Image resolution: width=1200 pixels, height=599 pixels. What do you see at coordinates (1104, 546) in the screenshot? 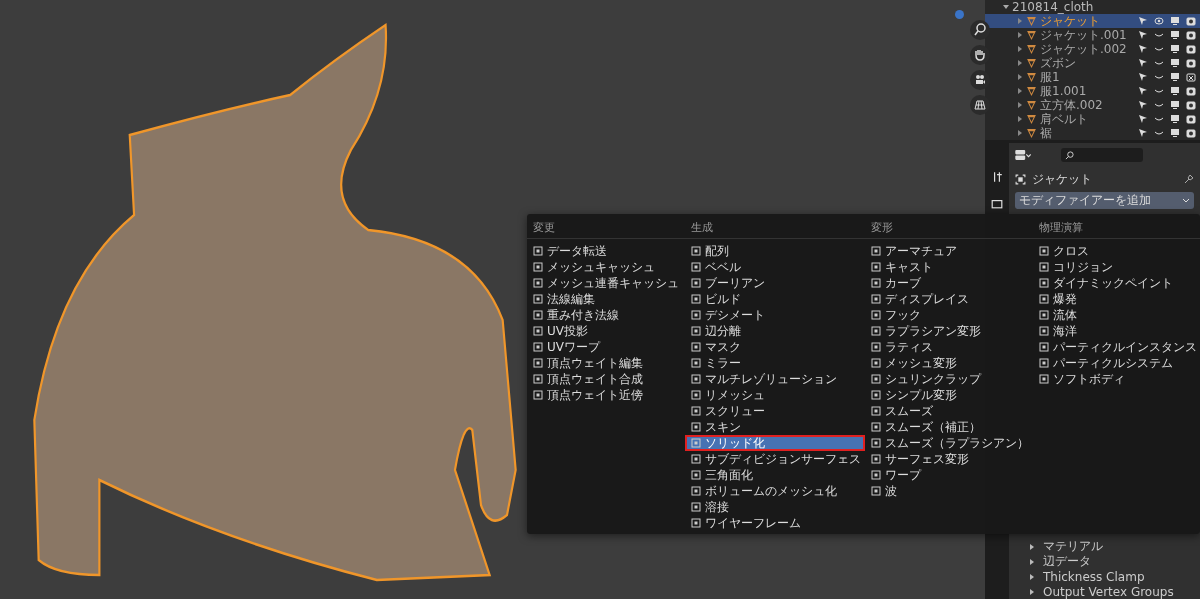
I see `panel-header: マテリアル` at bounding box center [1104, 546].